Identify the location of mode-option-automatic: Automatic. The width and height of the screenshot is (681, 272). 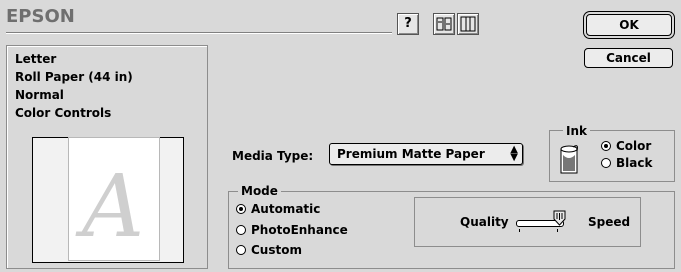
(278, 208).